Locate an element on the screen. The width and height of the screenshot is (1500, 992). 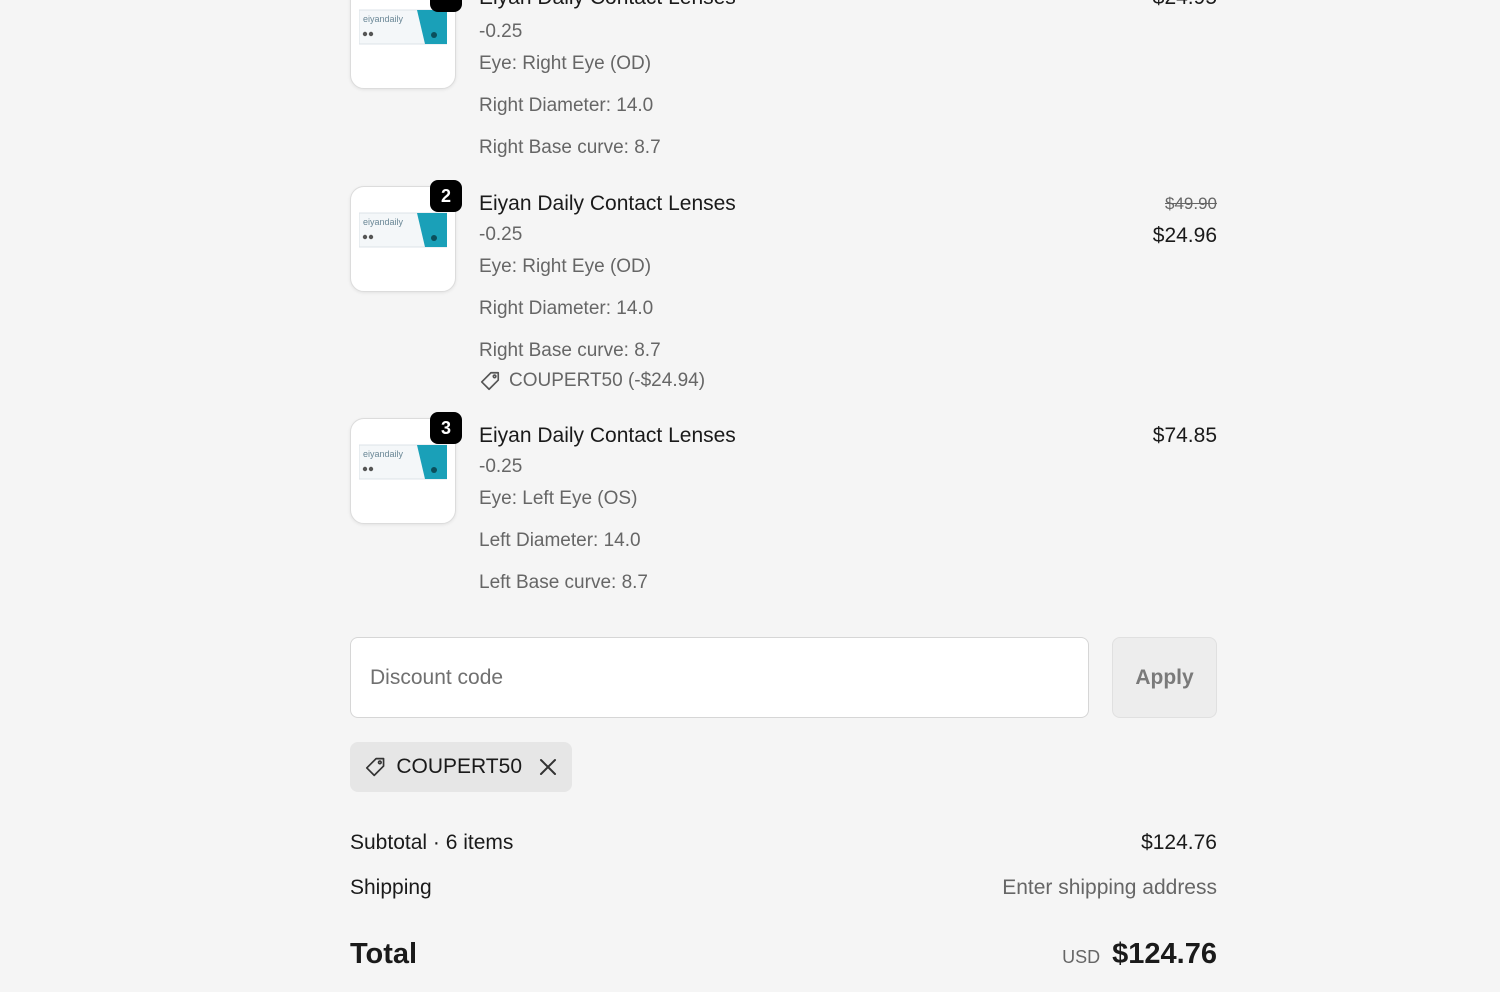
remove-discount-button is located at coordinates (548, 767).